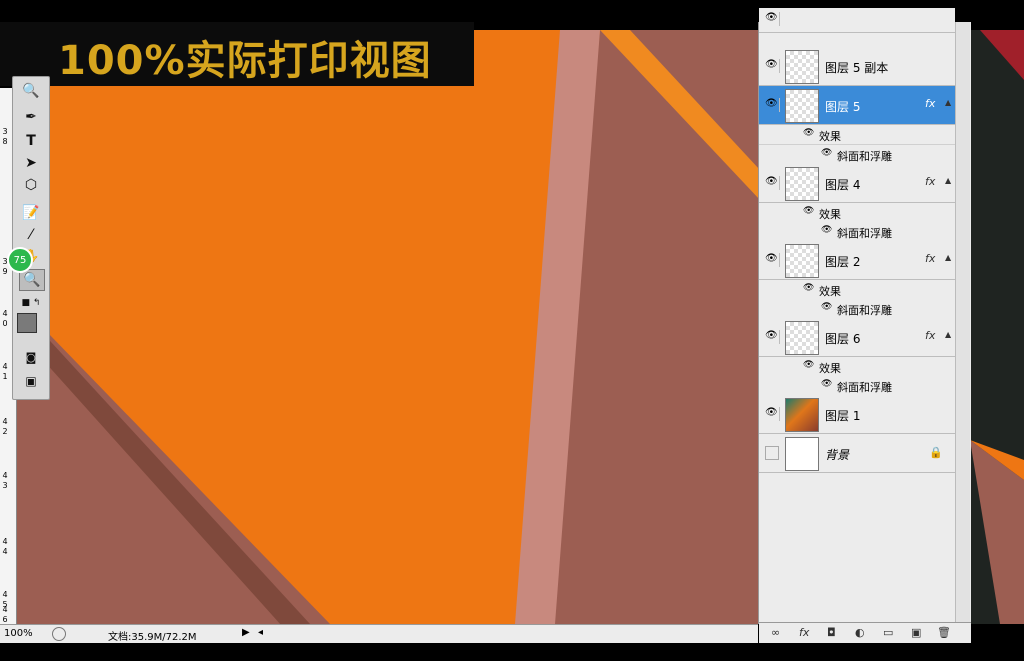  Describe the element at coordinates (5, 376) in the screenshot. I see `ruler-tick: 1` at that location.